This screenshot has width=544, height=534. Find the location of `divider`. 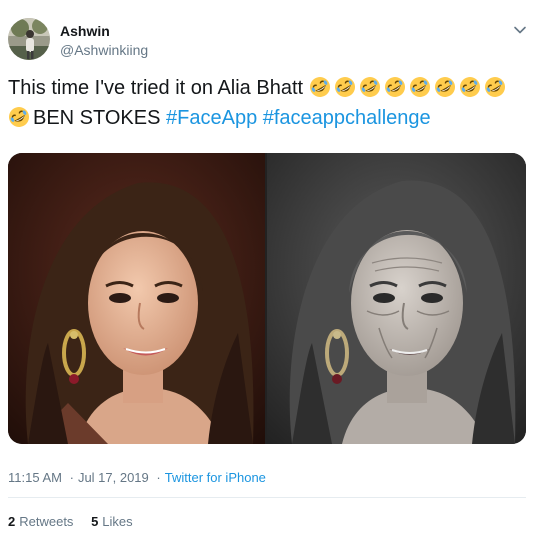

divider is located at coordinates (267, 497).